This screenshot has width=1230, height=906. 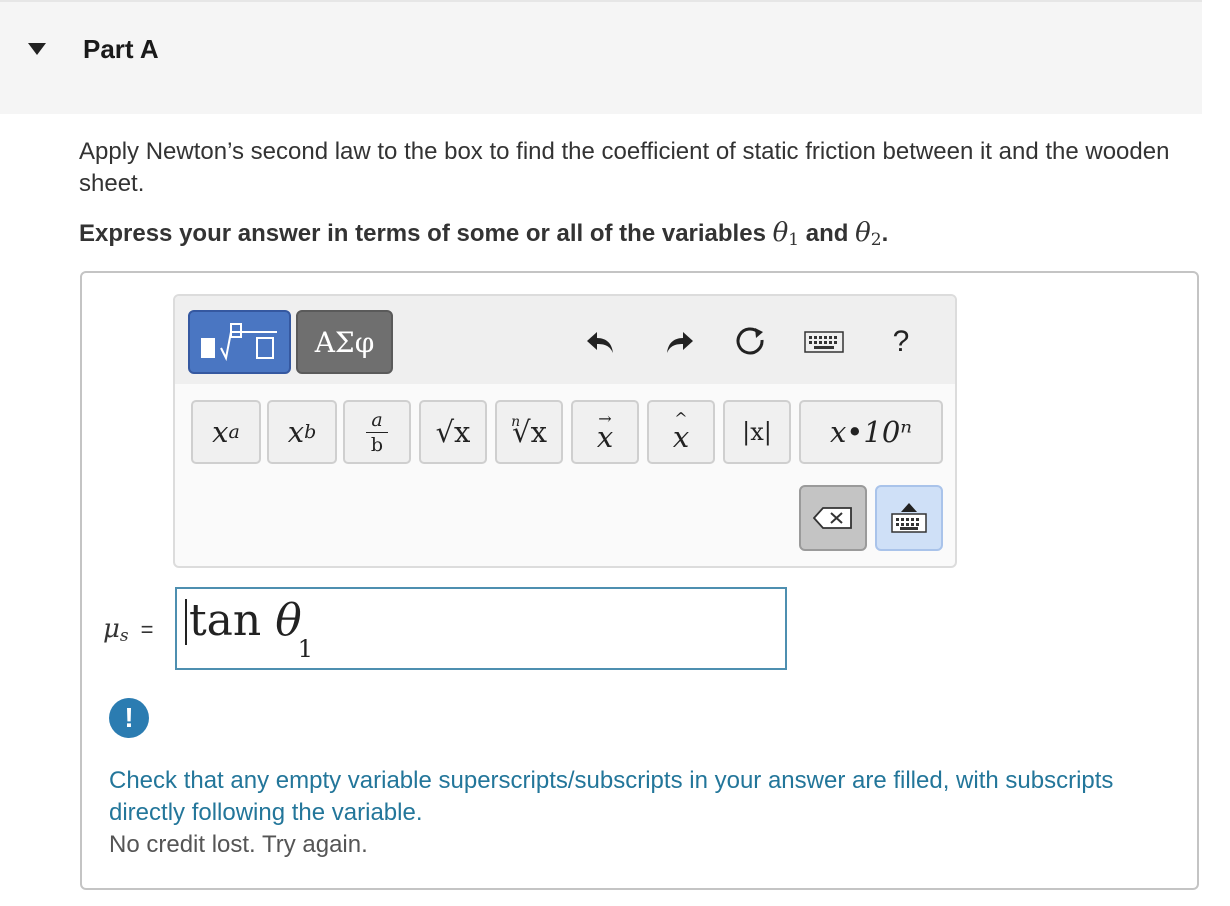 I want to click on fraction-num: a, so click(x=377, y=419).